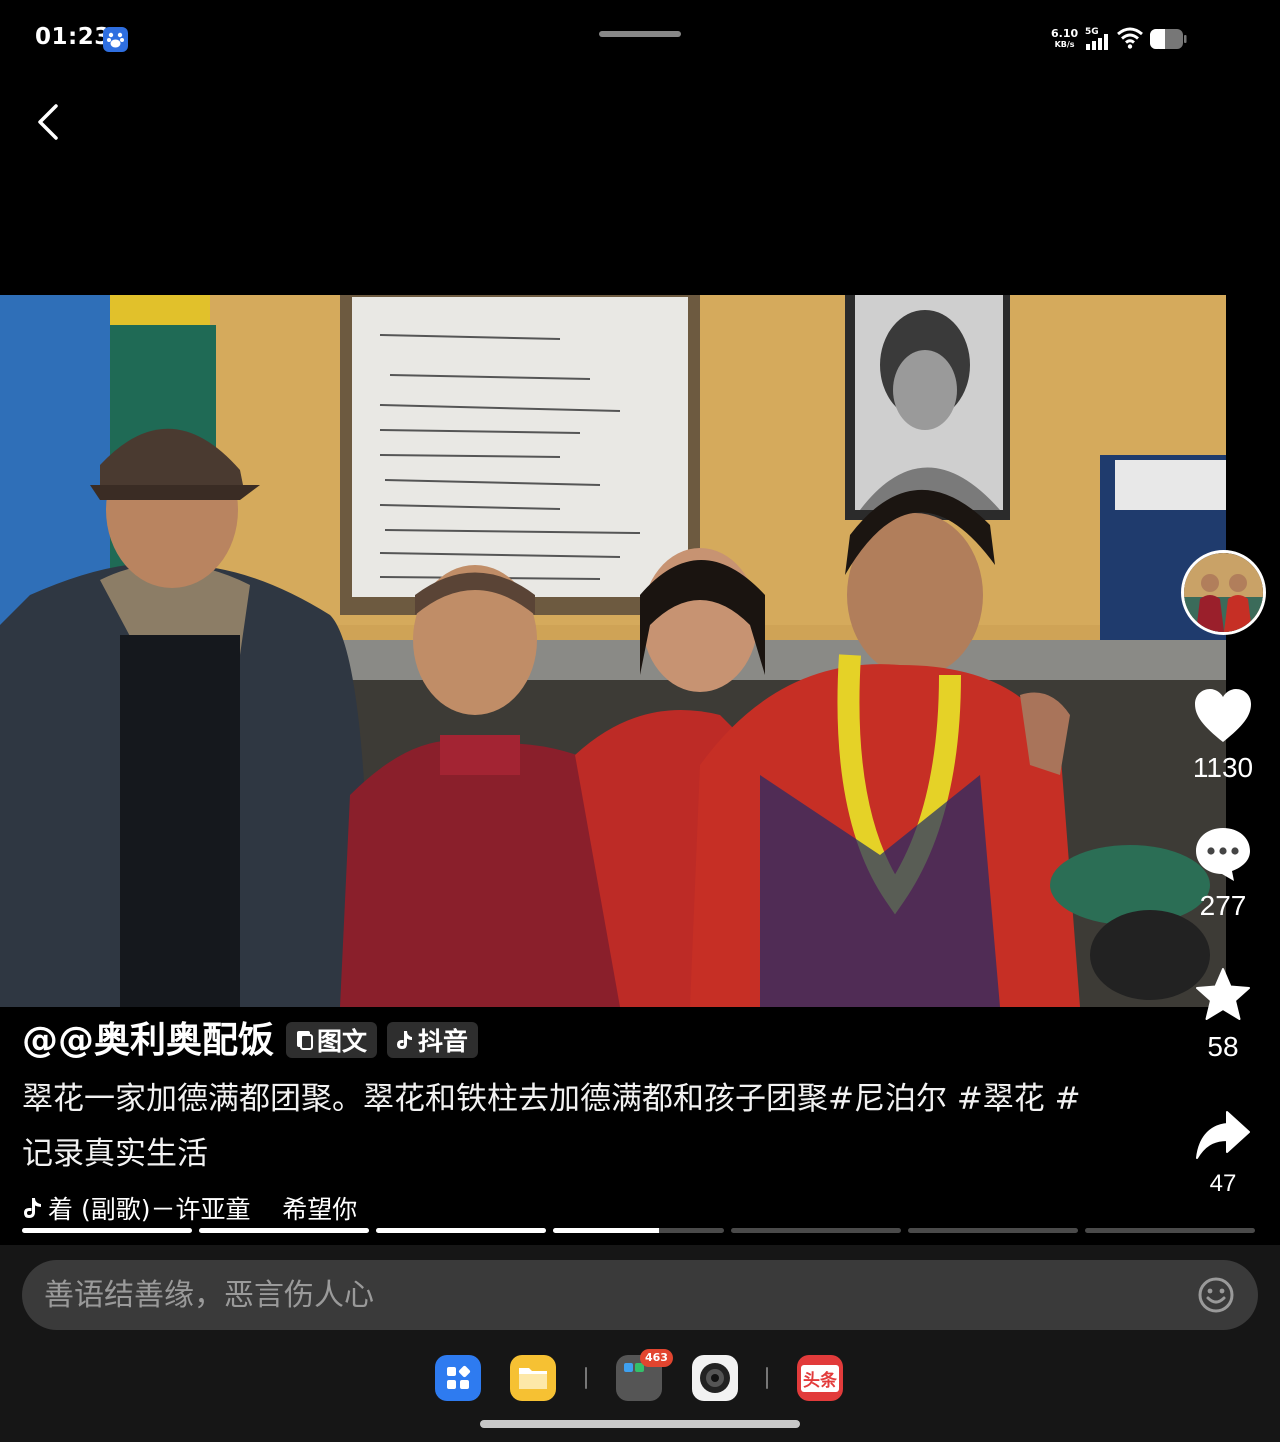 This screenshot has width=1280, height=1442. Describe the element at coordinates (32, 1208) in the screenshot. I see `music-note-icon` at that location.